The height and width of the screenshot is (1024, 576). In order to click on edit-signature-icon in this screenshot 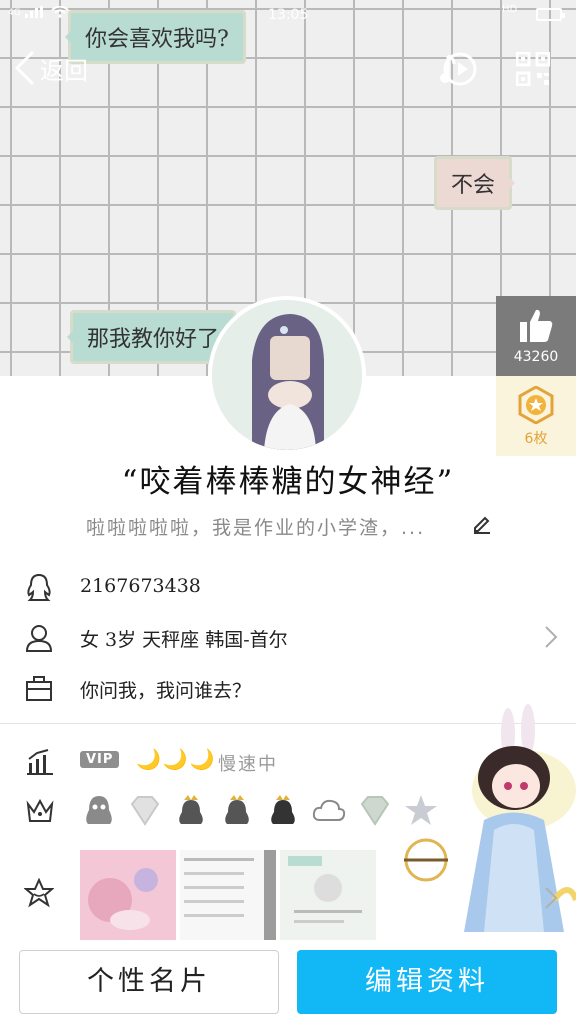, I will do `click(482, 526)`.